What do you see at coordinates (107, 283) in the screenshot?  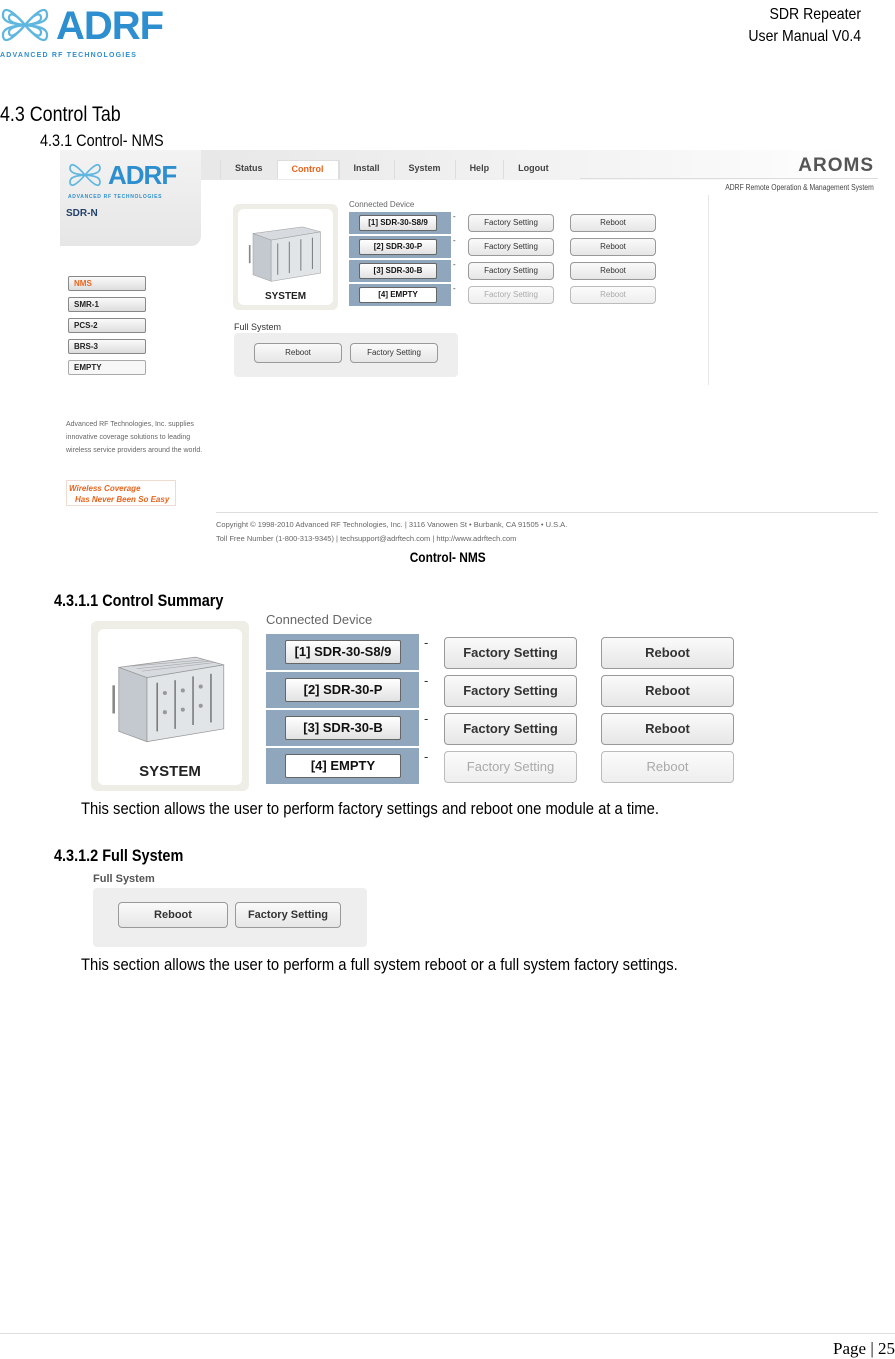 I see `nav-nms: NMS` at bounding box center [107, 283].